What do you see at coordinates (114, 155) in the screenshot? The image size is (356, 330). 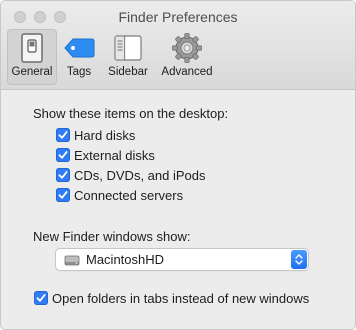 I see `checkbox-label: External disks` at bounding box center [114, 155].